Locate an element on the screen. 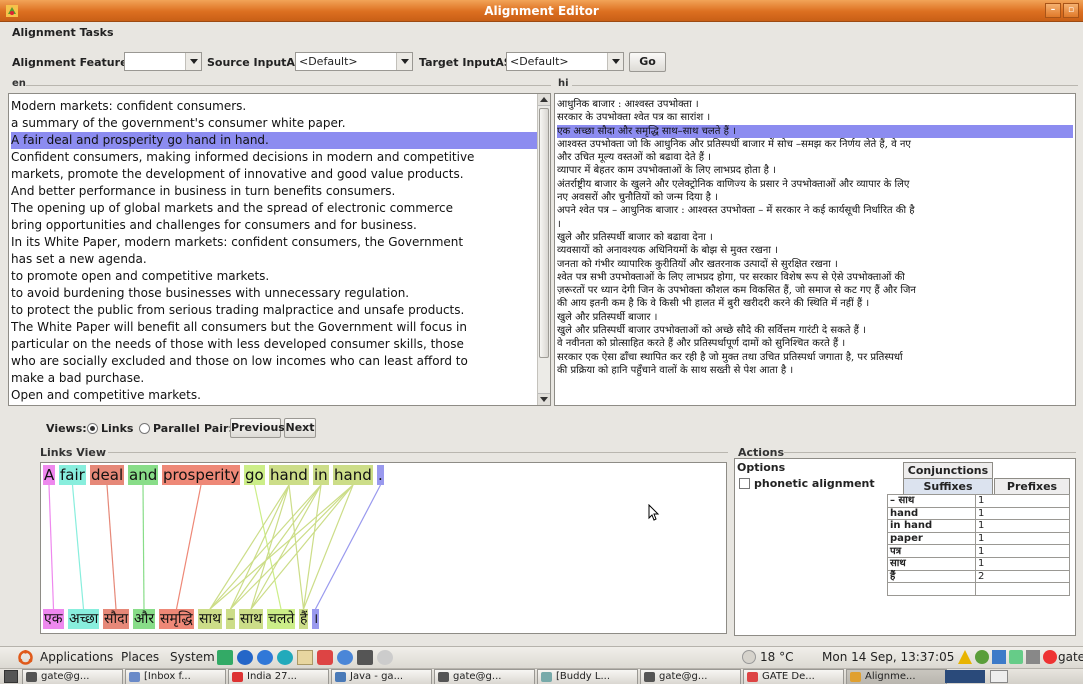  table-row: हैं 2 is located at coordinates (978, 576).